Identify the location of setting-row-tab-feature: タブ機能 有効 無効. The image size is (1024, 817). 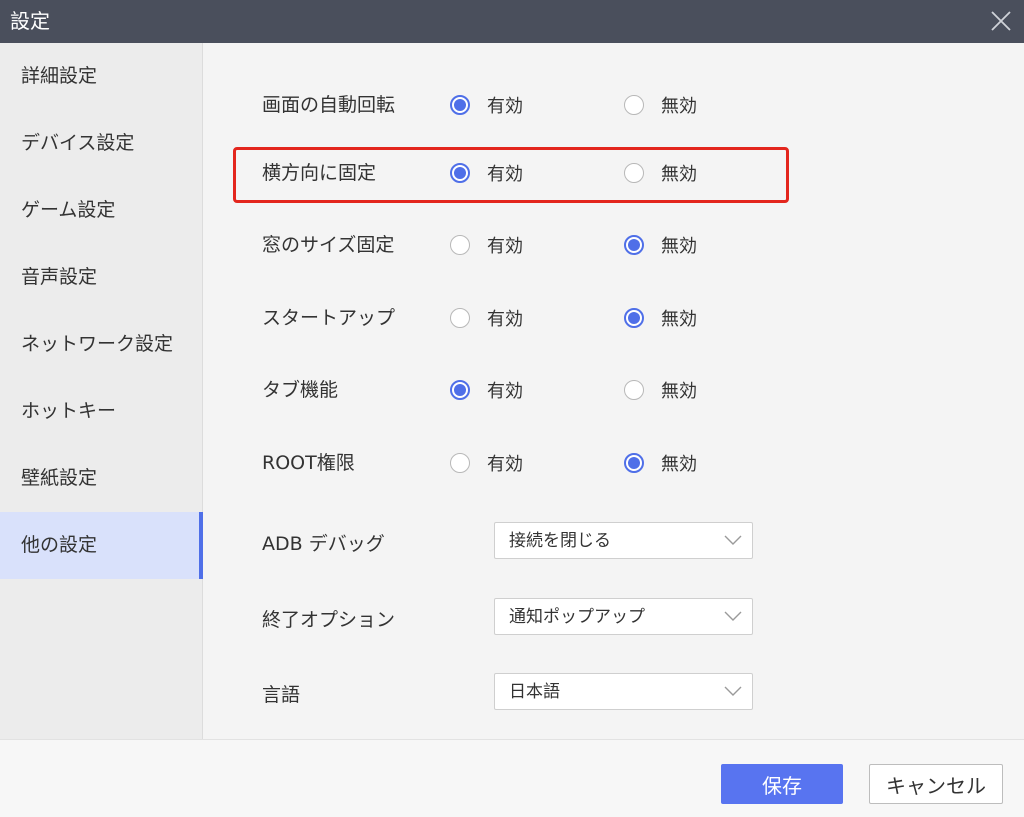
(622, 390).